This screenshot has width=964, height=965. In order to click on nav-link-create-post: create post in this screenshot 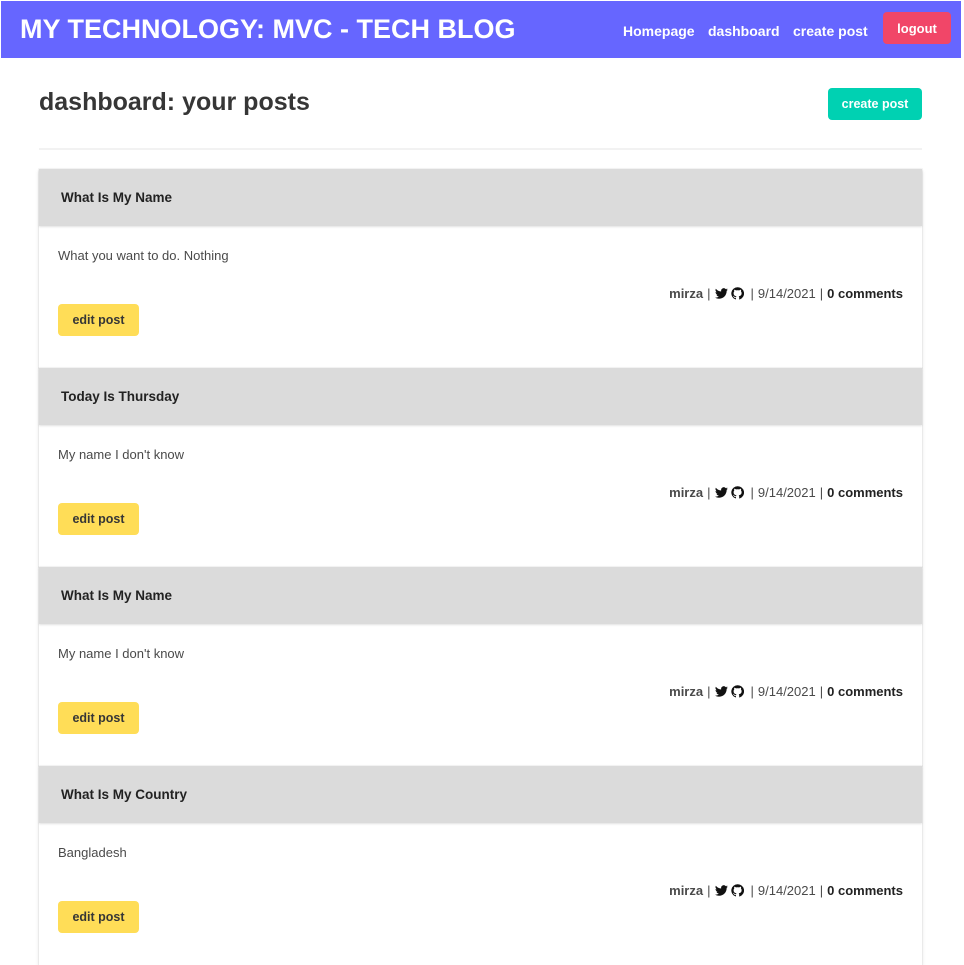, I will do `click(830, 31)`.